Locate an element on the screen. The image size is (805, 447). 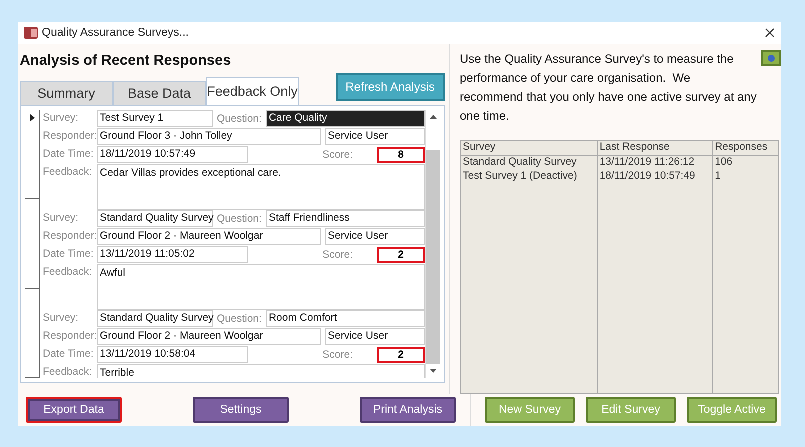
help-icon is located at coordinates (771, 58).